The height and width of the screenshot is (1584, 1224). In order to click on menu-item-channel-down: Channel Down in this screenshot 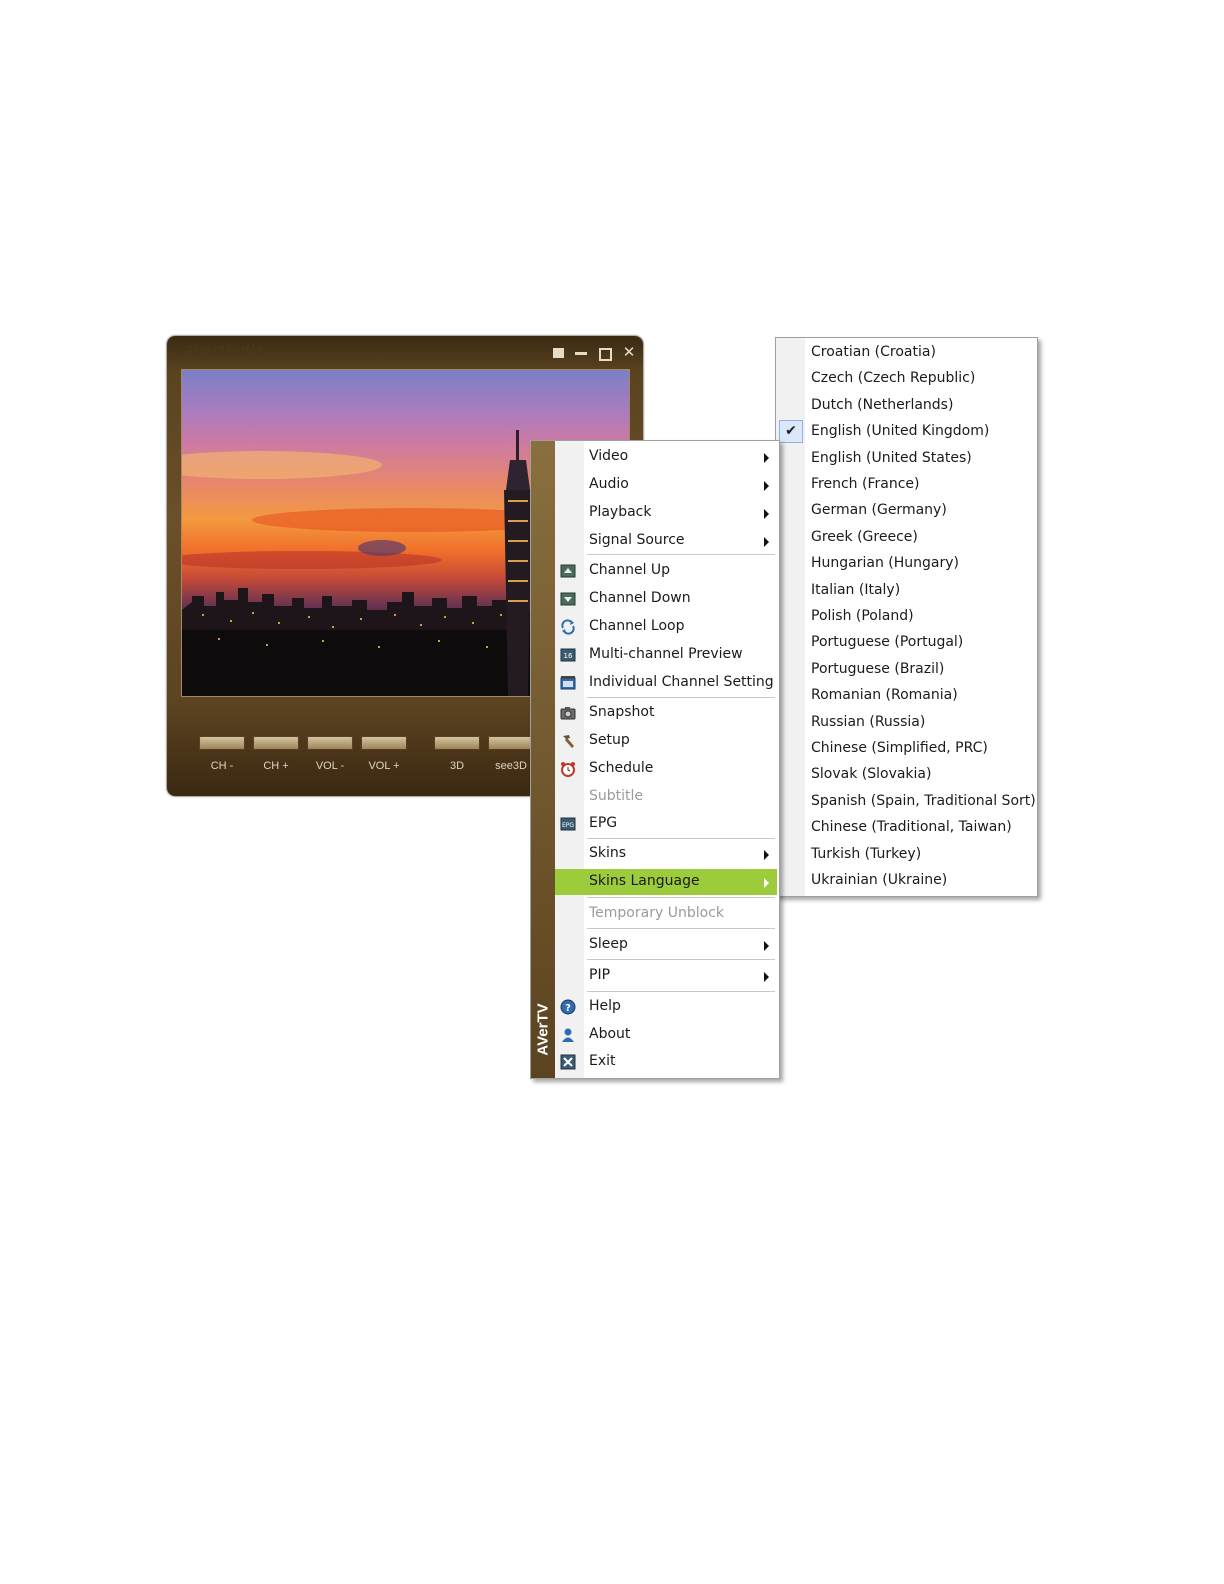, I will do `click(666, 599)`.